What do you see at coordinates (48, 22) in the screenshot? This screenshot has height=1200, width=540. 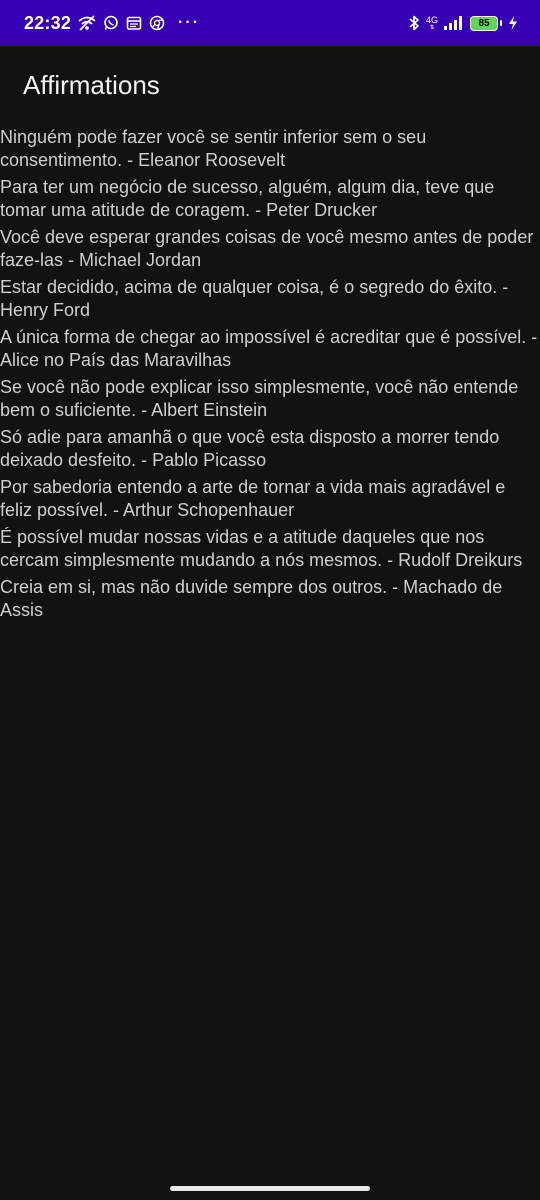 I see `status-time: 22:32` at bounding box center [48, 22].